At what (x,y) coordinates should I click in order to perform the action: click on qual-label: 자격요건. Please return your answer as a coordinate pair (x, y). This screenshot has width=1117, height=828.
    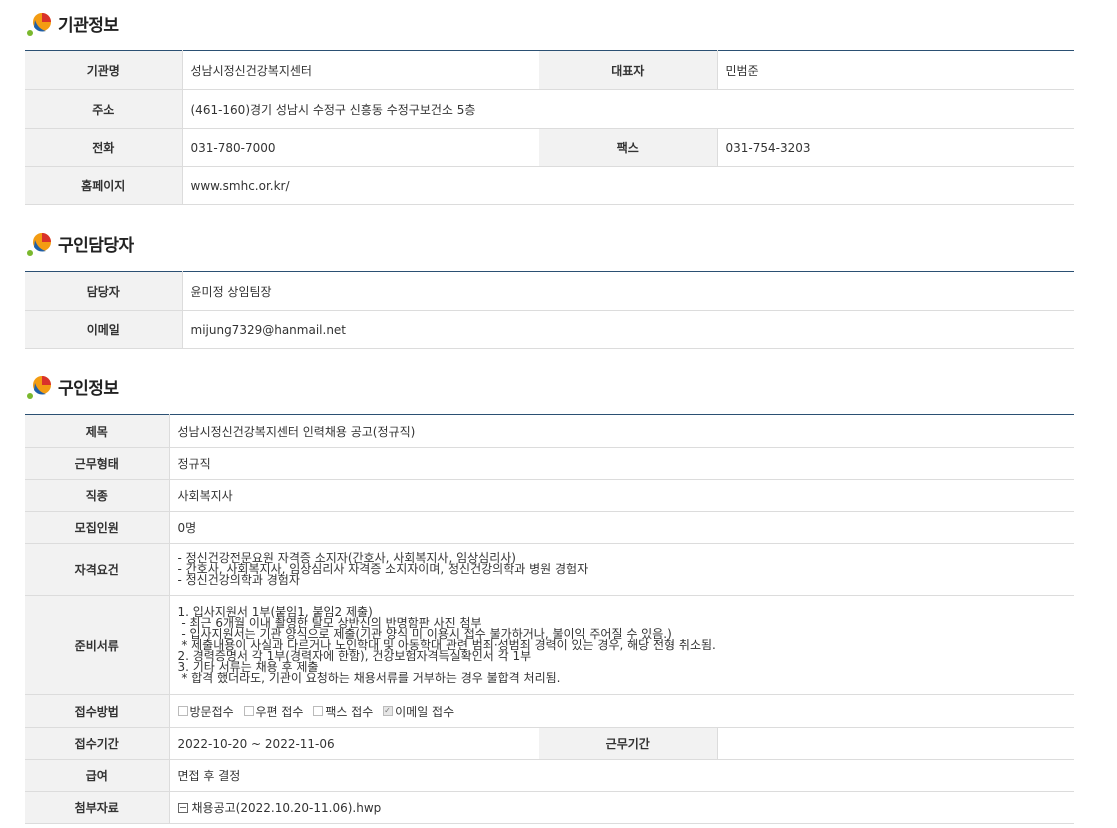
    Looking at the image, I should click on (97, 569).